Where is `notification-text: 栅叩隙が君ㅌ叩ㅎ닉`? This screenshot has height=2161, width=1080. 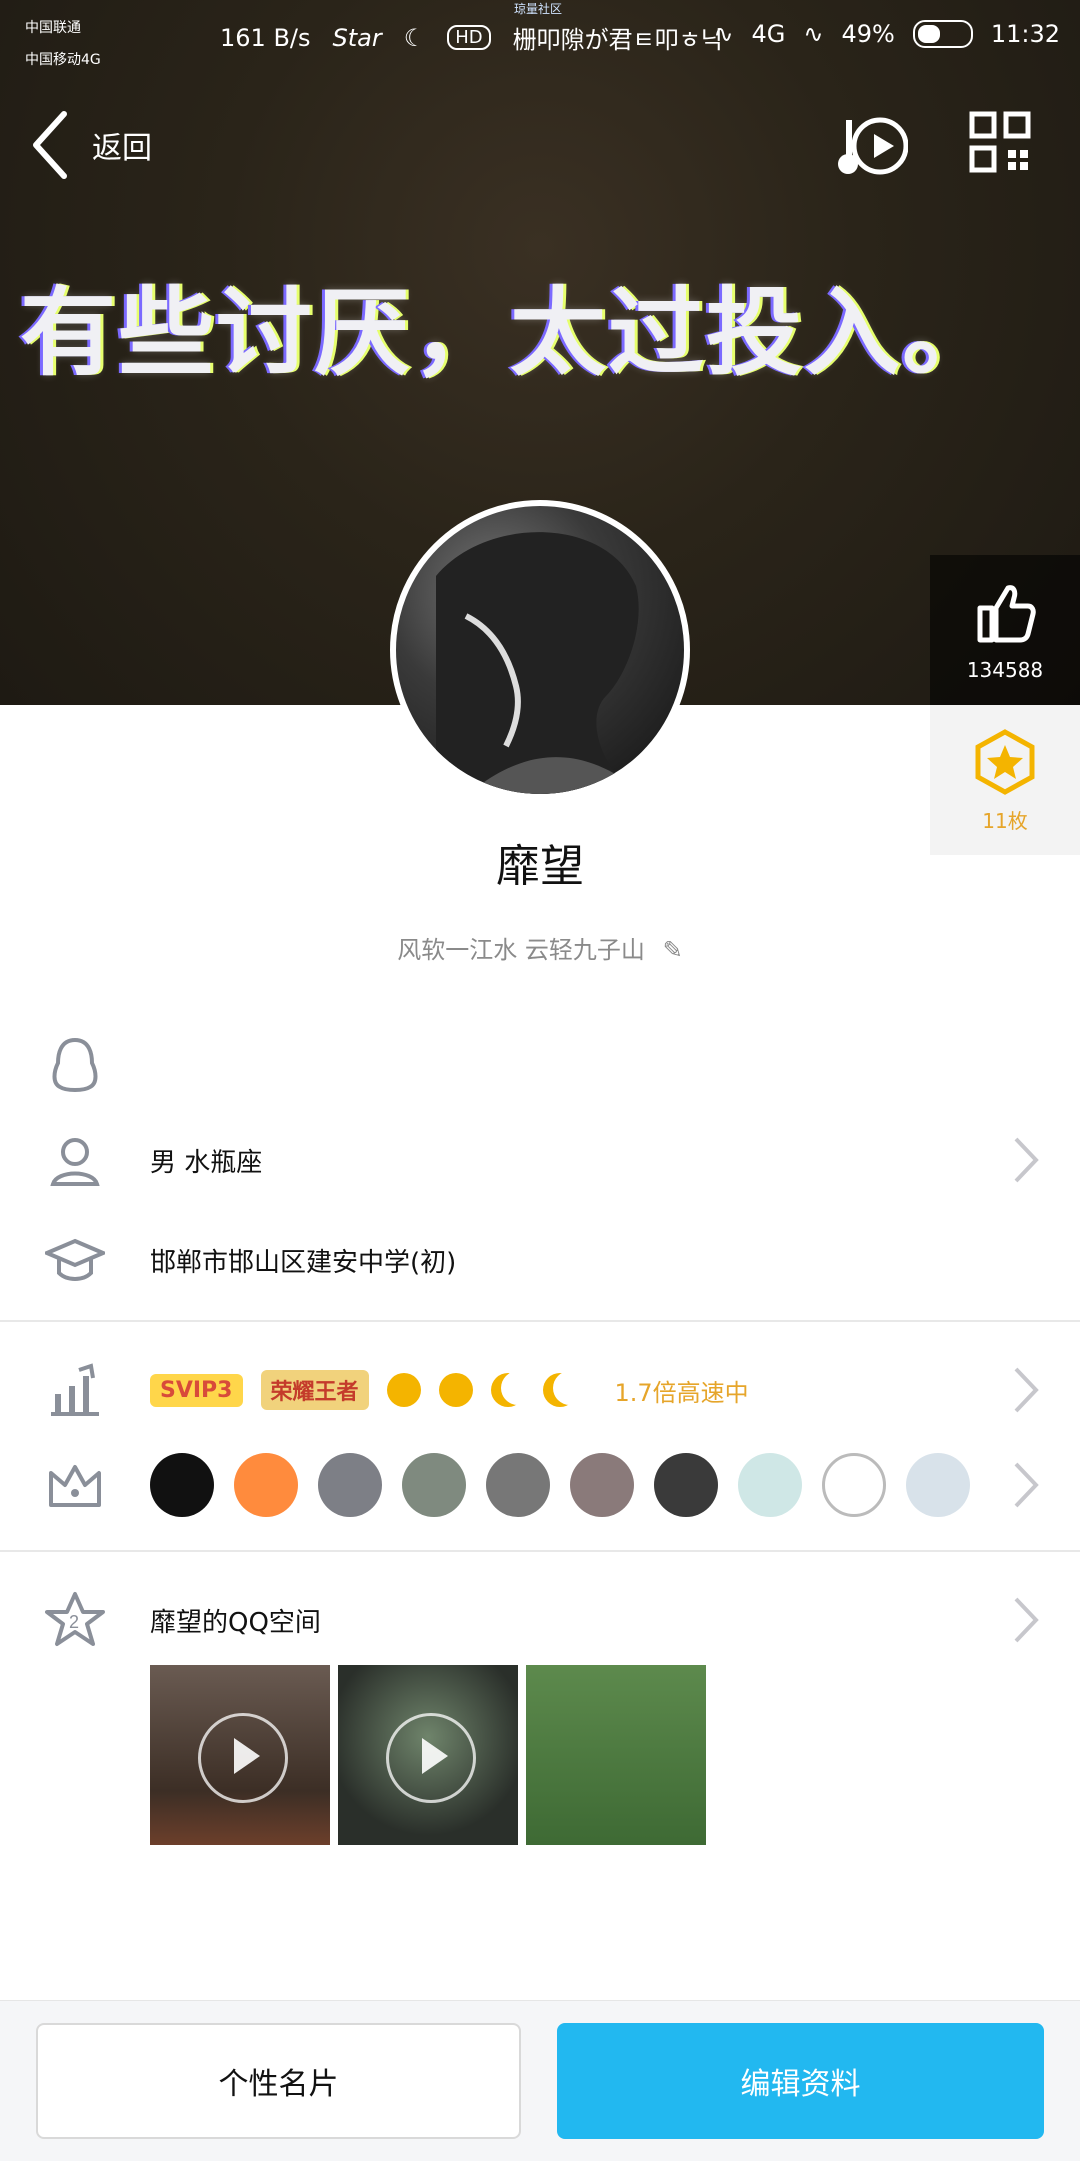
notification-text: 栅叩隙が君ㅌ叩ㅎ닉 is located at coordinates (617, 40).